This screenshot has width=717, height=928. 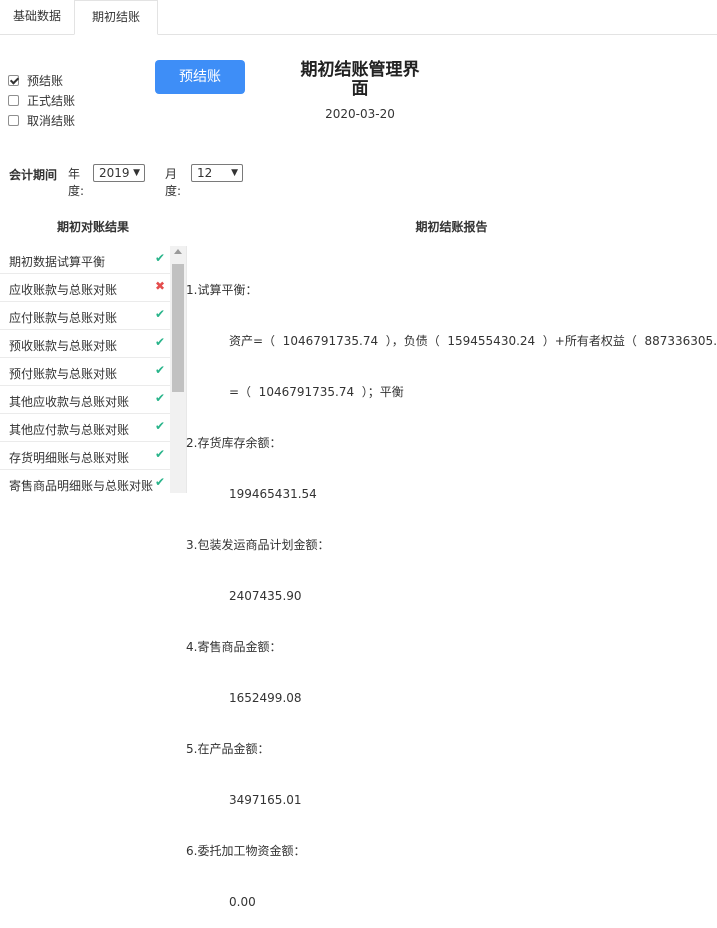 I want to click on option-pre-closing: 预结账, so click(x=41, y=80).